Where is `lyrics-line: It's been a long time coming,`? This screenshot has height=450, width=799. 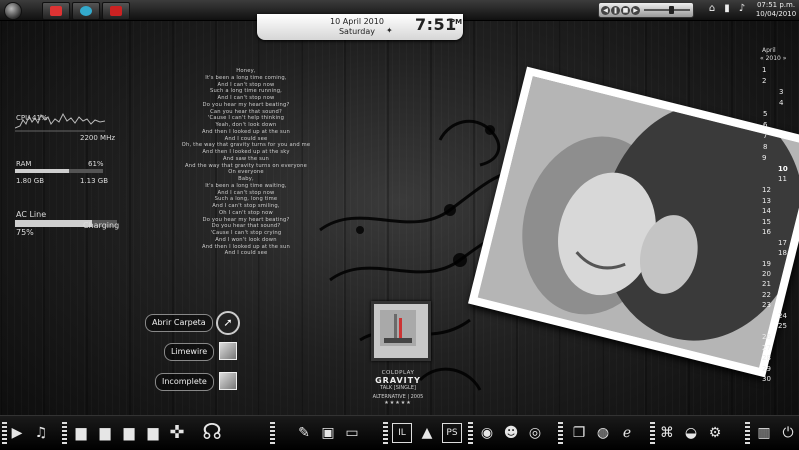
lyrics-line: It's been a long time coming, is located at coordinates (246, 77).